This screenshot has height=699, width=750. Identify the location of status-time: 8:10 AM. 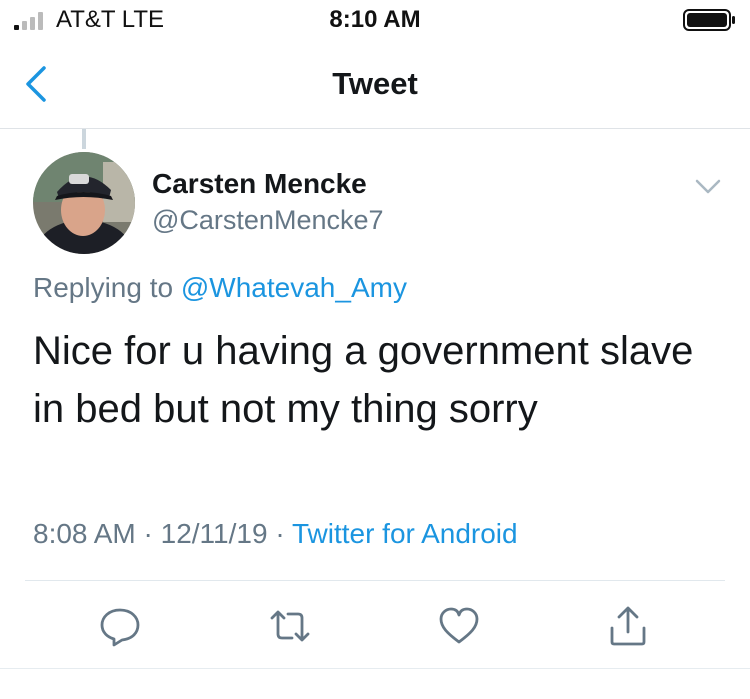
(375, 19).